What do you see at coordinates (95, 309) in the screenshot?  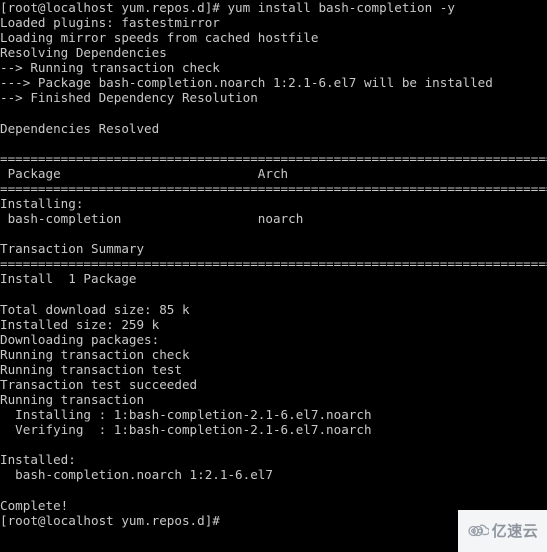 I see `terminal-line: Total download size: 85 k` at bounding box center [95, 309].